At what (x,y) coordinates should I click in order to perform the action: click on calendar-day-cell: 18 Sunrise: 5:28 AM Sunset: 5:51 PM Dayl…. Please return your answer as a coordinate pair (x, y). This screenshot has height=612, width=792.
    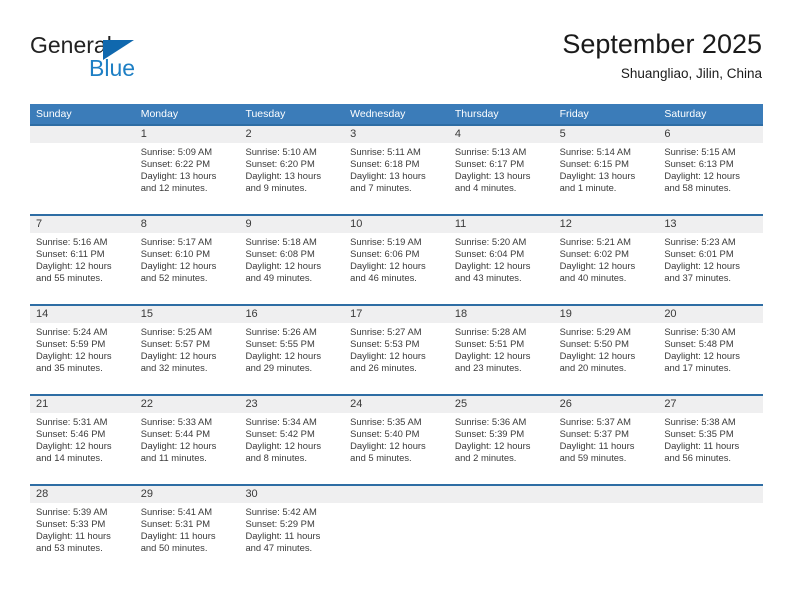
    Looking at the image, I should click on (501, 350).